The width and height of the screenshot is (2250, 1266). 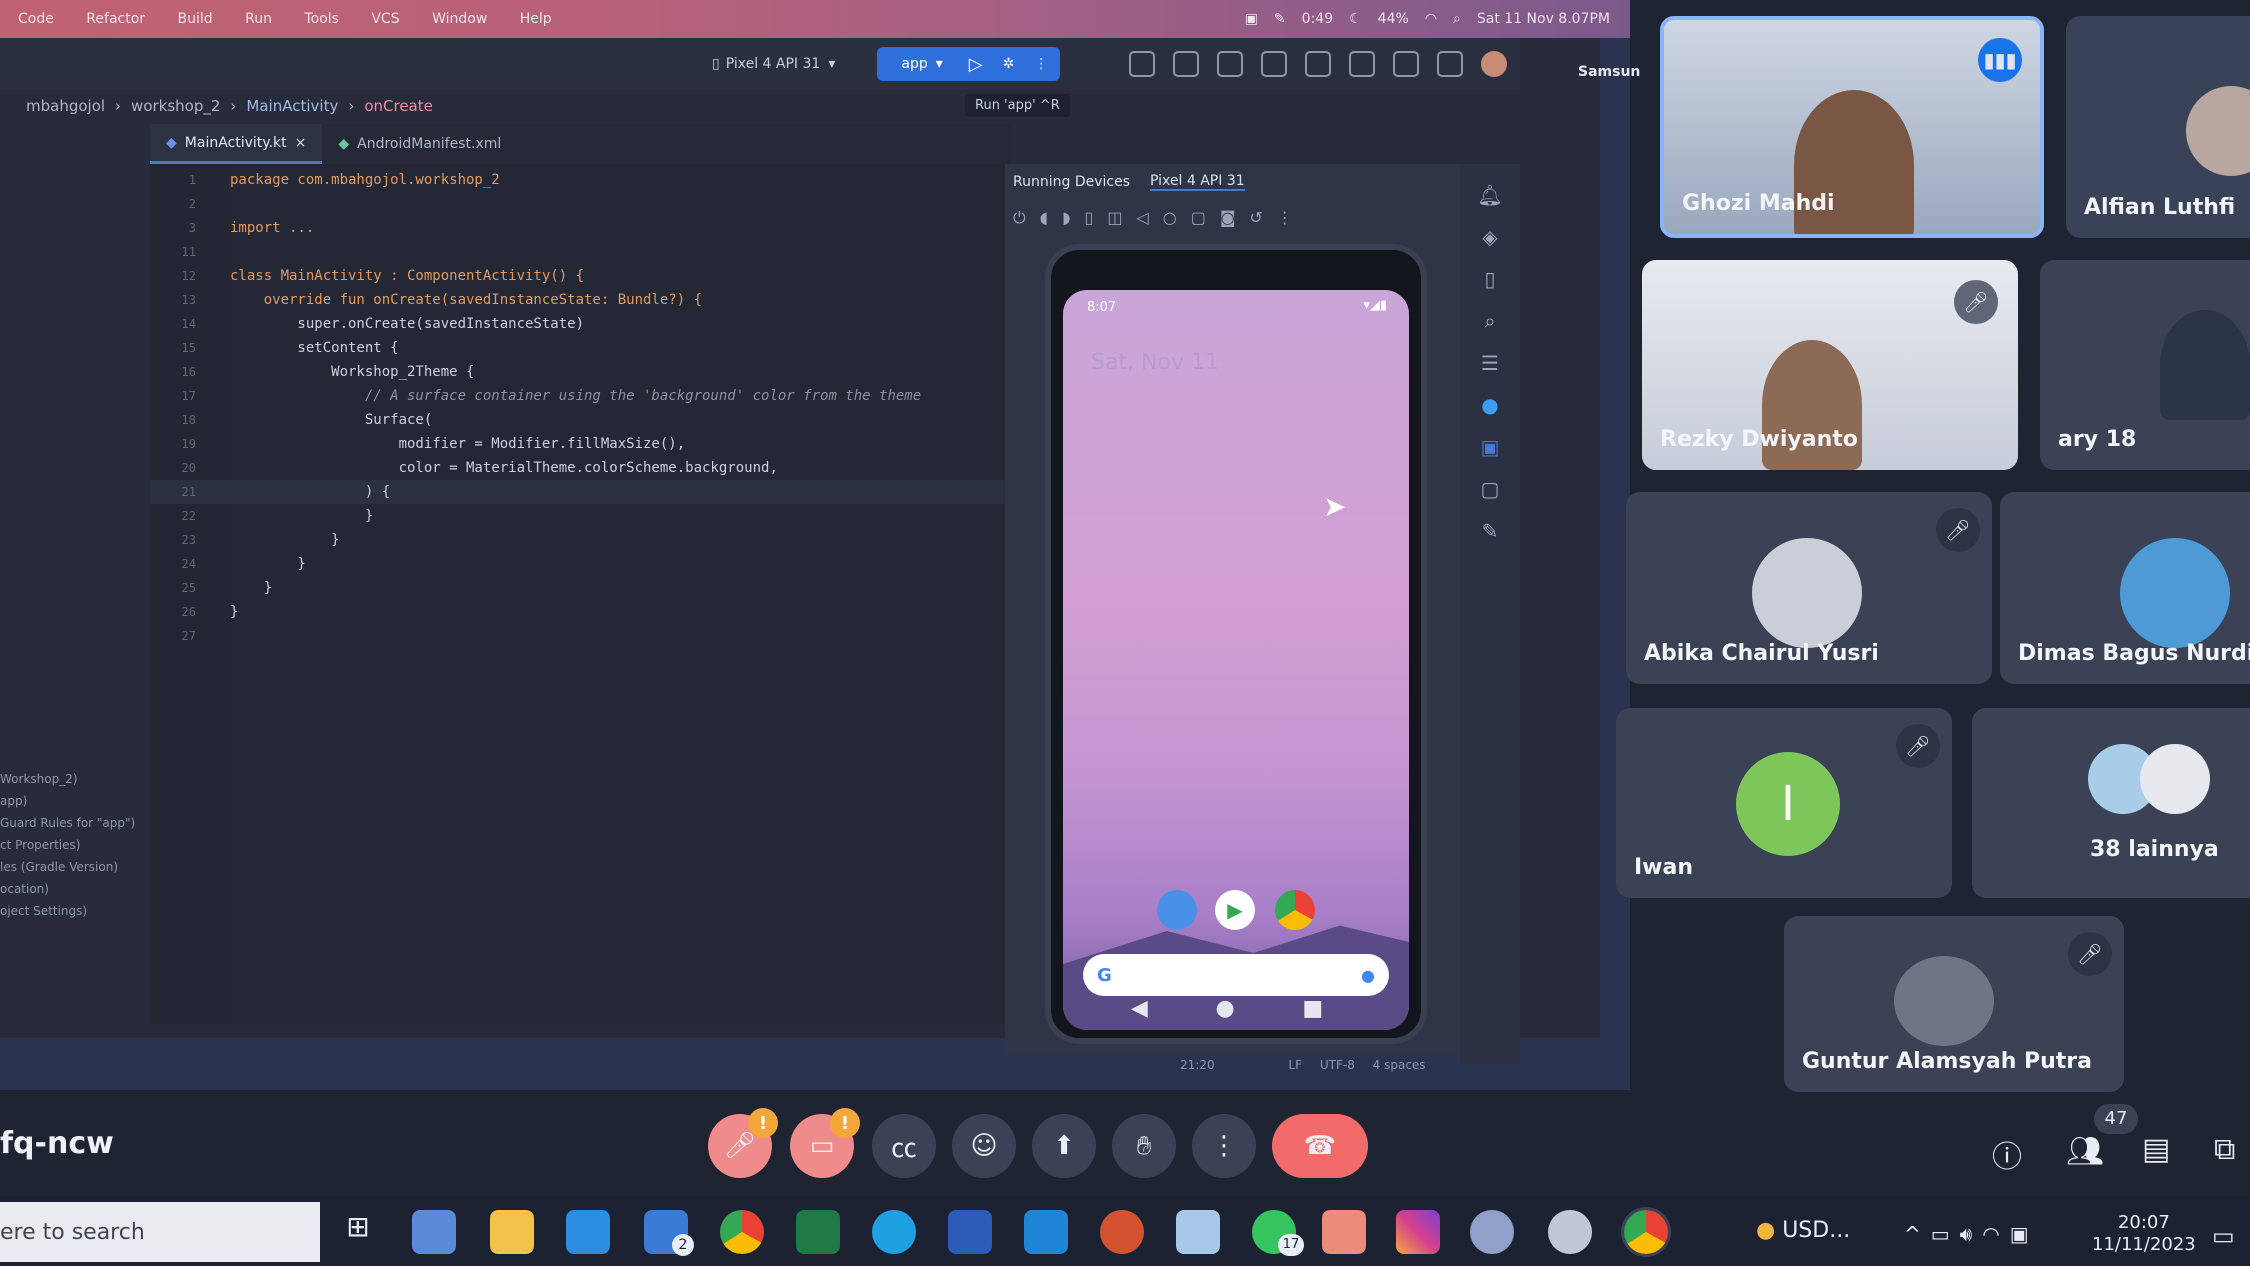 I want to click on line-separator: LF, so click(x=1295, y=1065).